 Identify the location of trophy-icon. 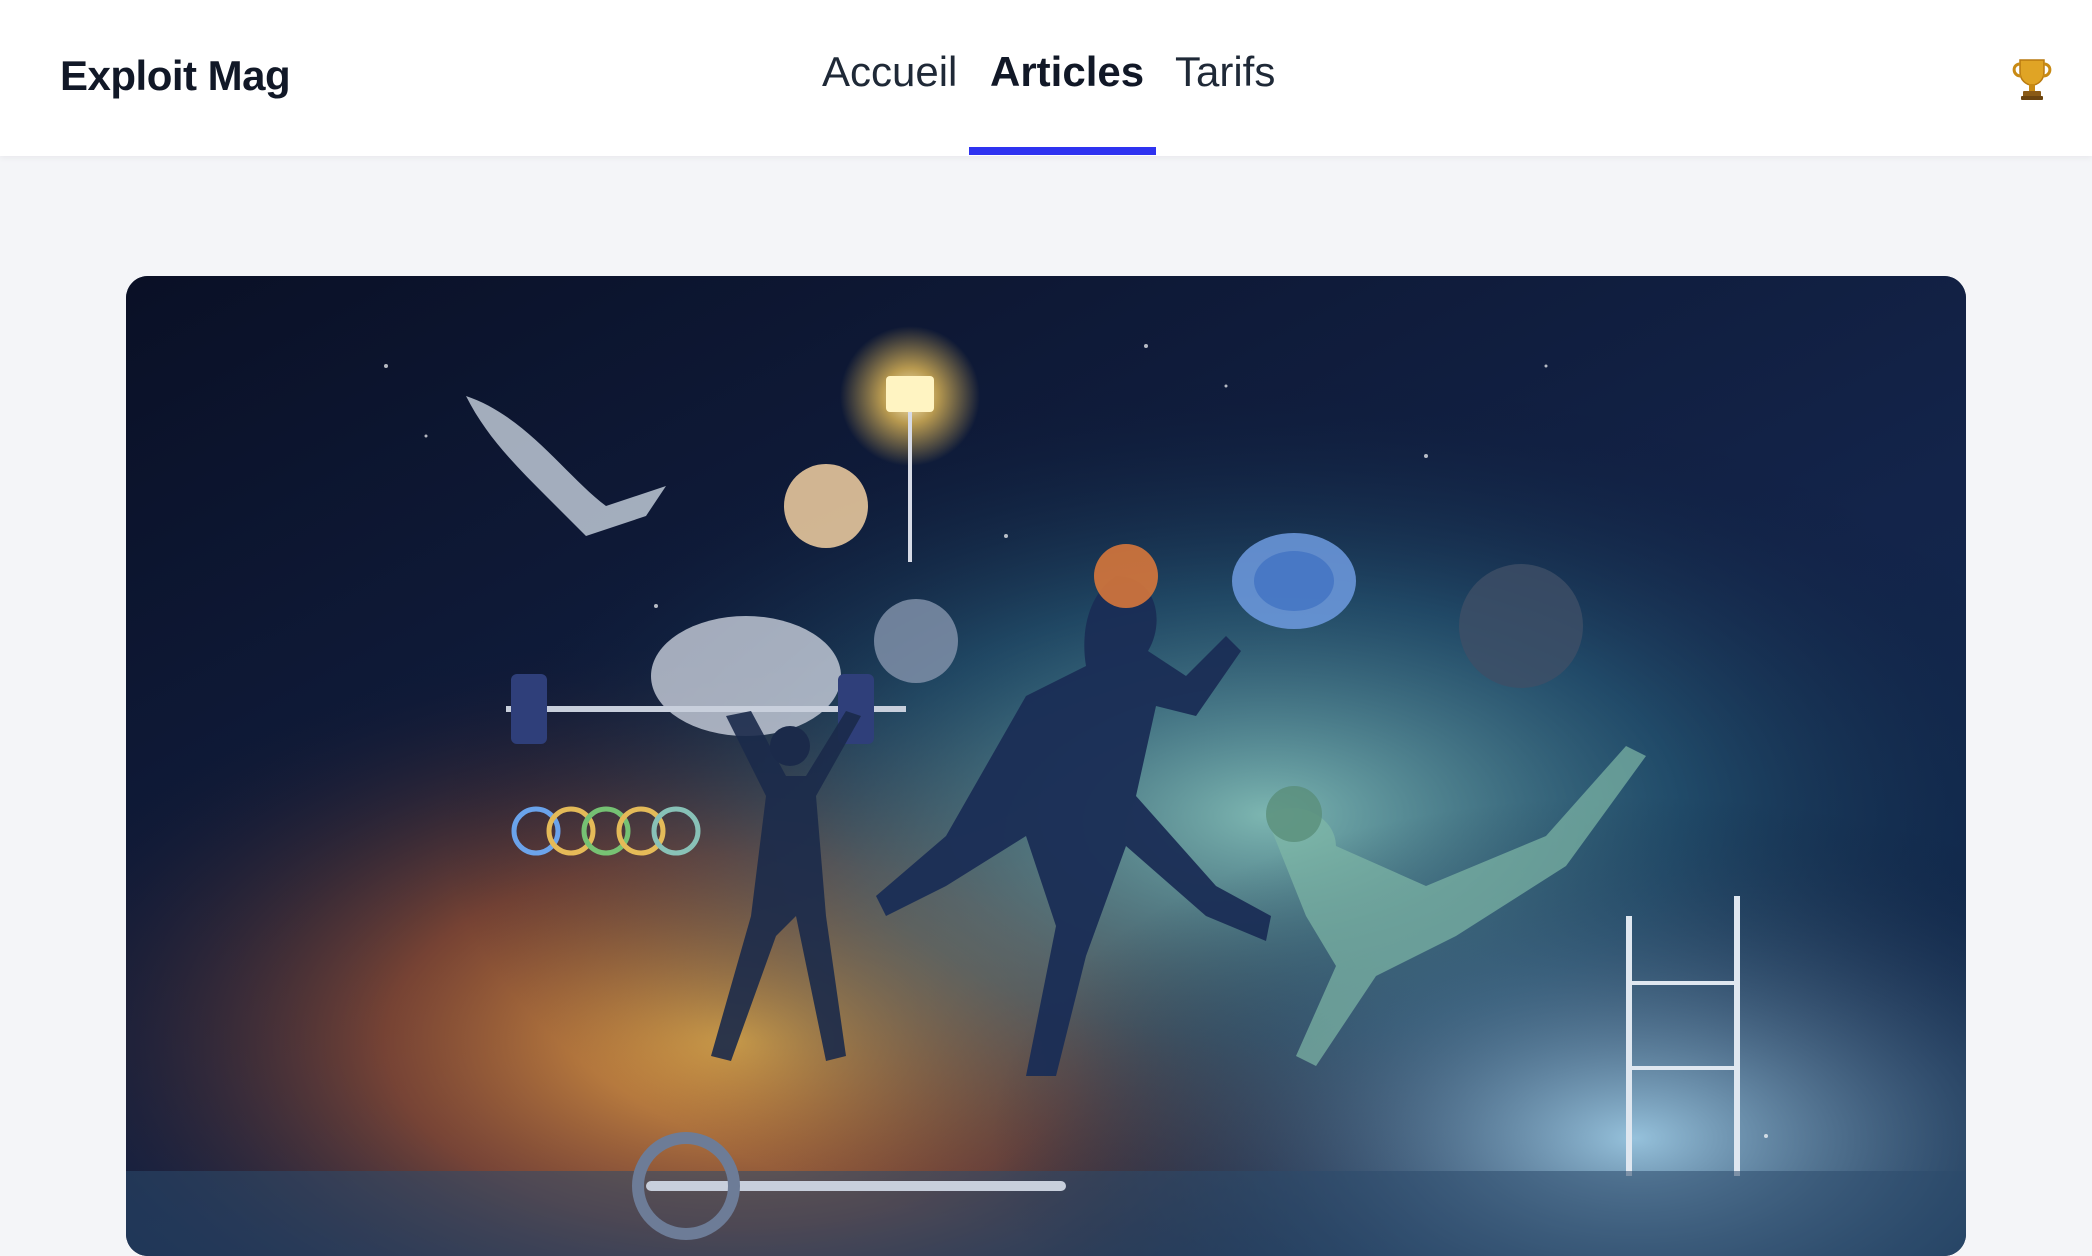
(2032, 78).